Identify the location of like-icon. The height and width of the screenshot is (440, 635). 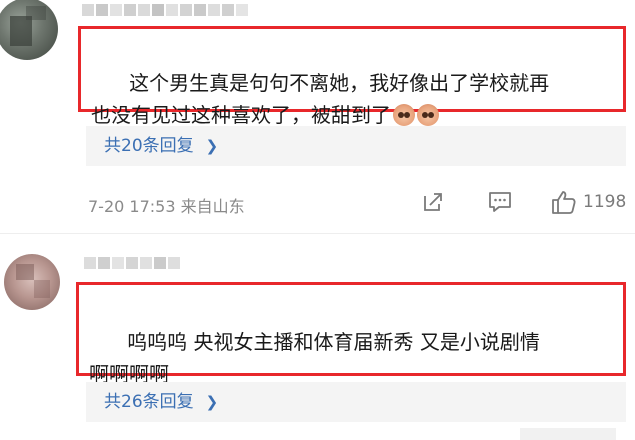
(564, 202).